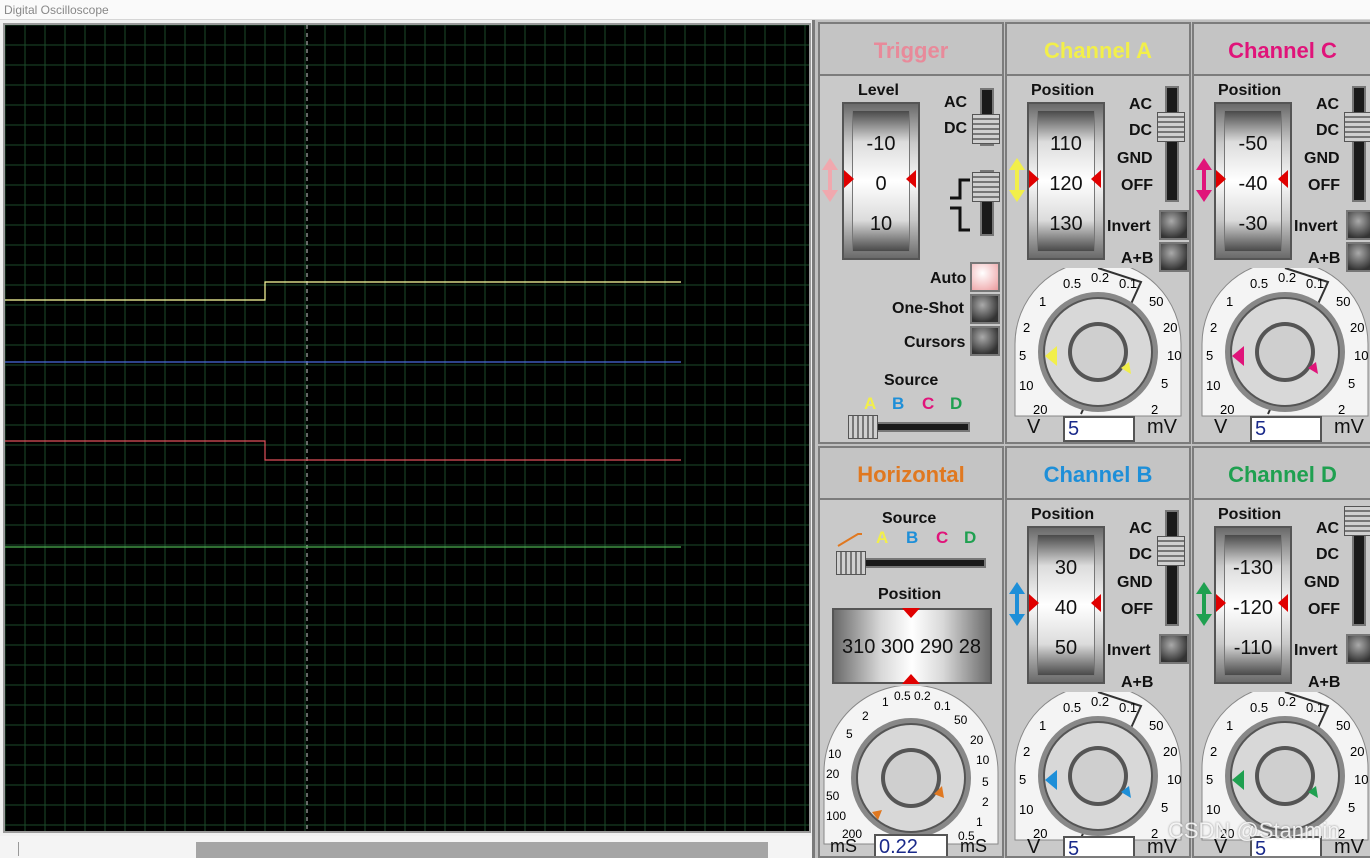 The width and height of the screenshot is (1370, 858). Describe the element at coordinates (1358, 225) in the screenshot. I see `channel-c-invert-button` at that location.